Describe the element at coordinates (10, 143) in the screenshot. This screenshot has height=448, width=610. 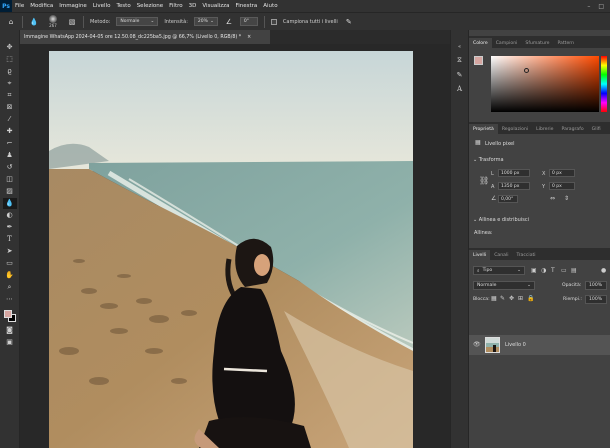
I see `brush-tool-icon: ⌐` at that location.